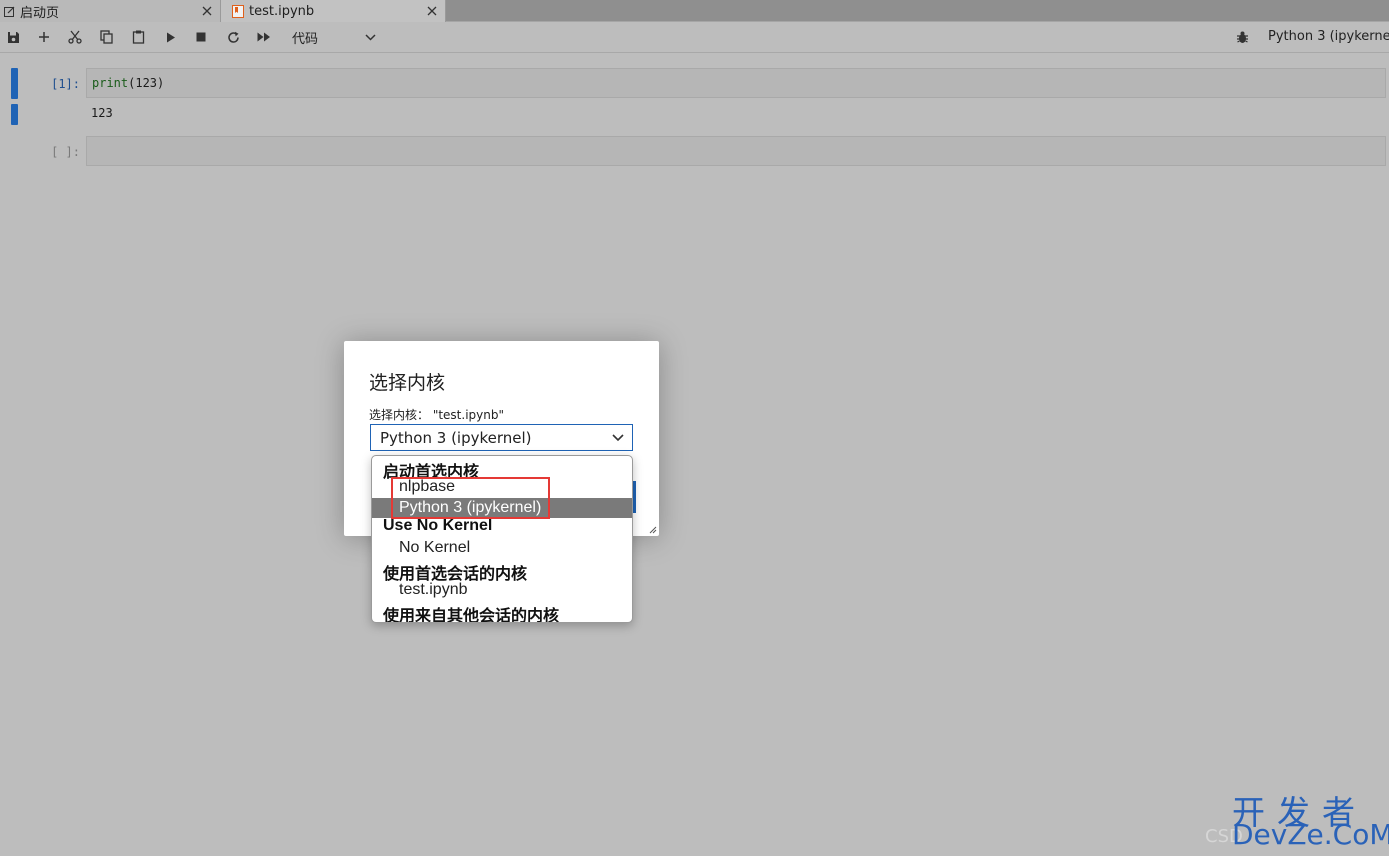  Describe the element at coordinates (40, 13) in the screenshot. I see `tab-label: 启动页` at that location.